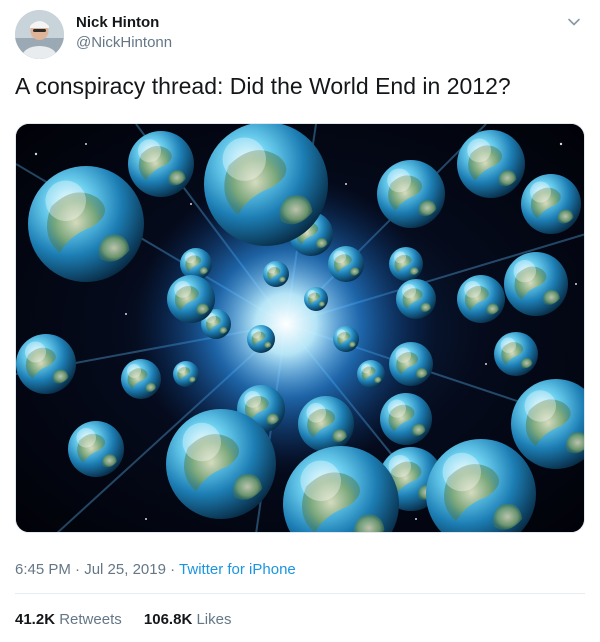 The height and width of the screenshot is (642, 600). Describe the element at coordinates (43, 569) in the screenshot. I see `tweet-time: 6:45 PM` at that location.